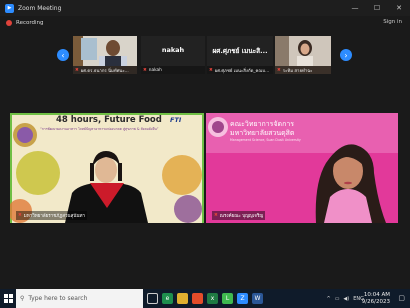 The image size is (410, 308). What do you see at coordinates (22, 298) in the screenshot?
I see `search-icon: ⚲` at bounding box center [22, 298].